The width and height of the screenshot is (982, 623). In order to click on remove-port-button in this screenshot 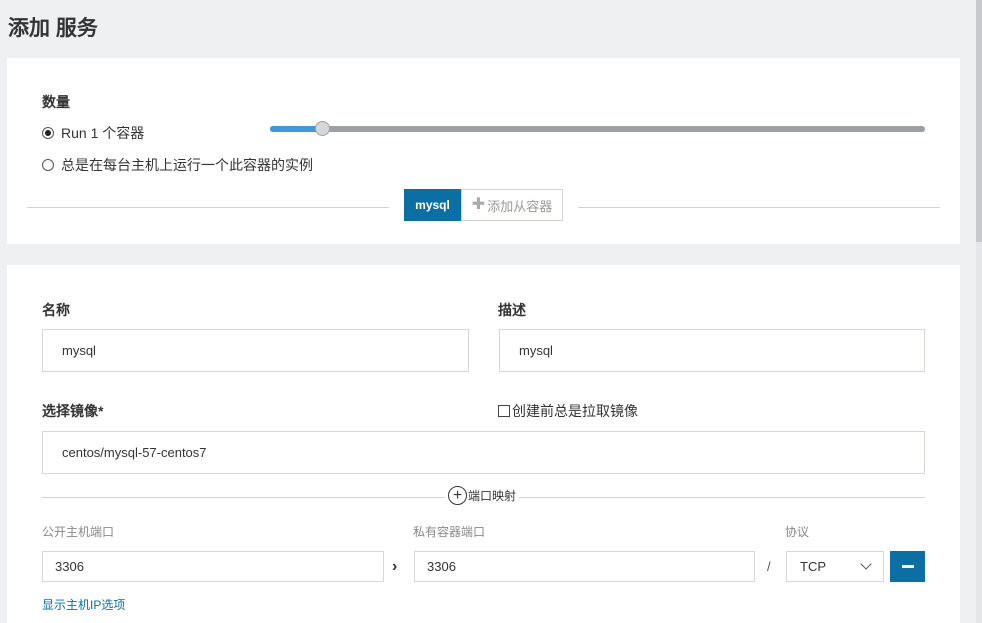, I will do `click(907, 566)`.